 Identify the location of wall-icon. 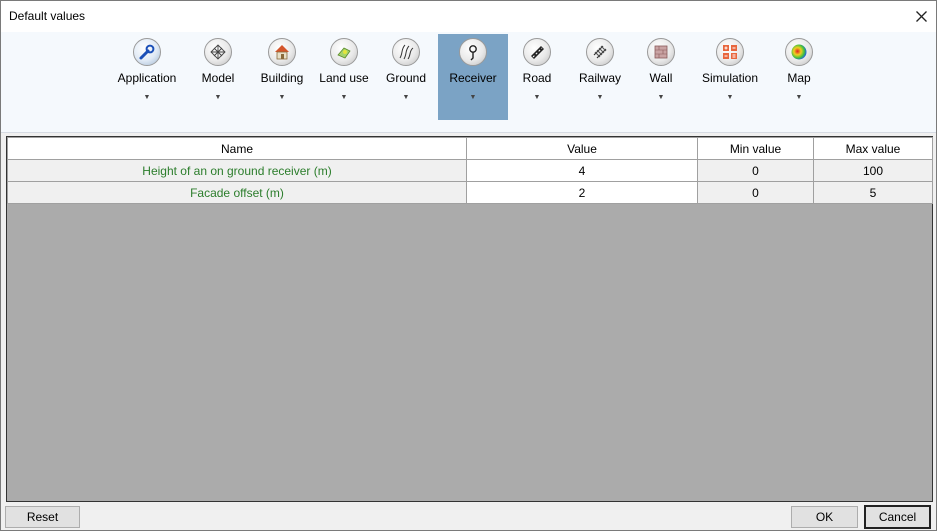
(661, 52).